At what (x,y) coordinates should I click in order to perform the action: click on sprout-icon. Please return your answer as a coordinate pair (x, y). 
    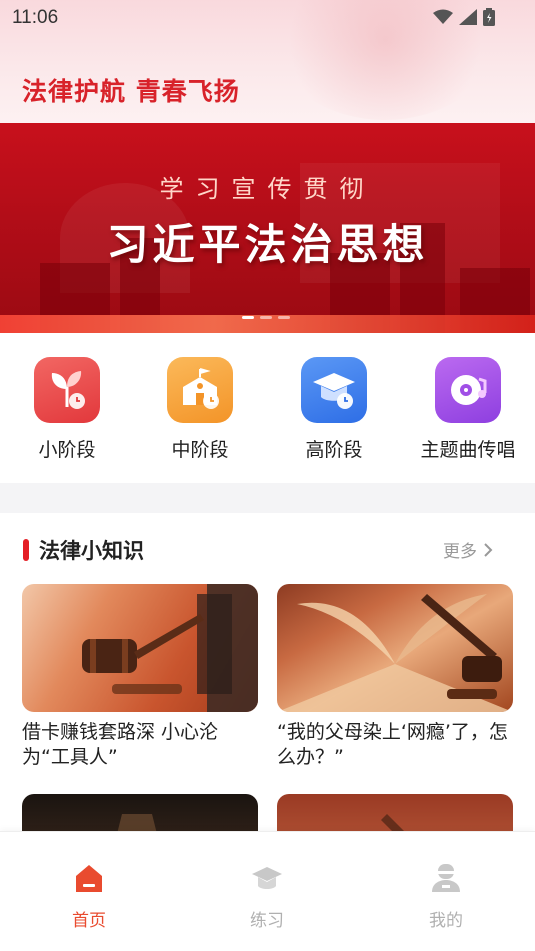
    Looking at the image, I should click on (67, 390).